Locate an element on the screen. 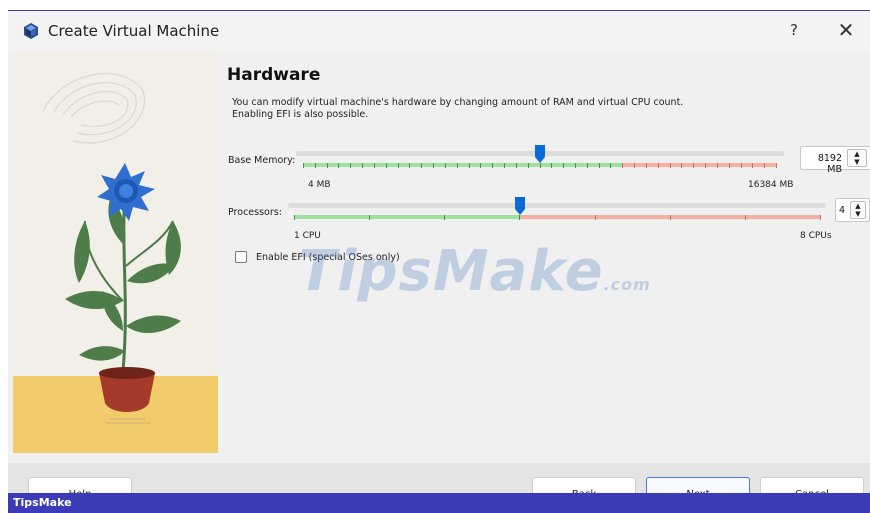 This screenshot has height=513, width=870. processors-slider is located at coordinates (558, 206).